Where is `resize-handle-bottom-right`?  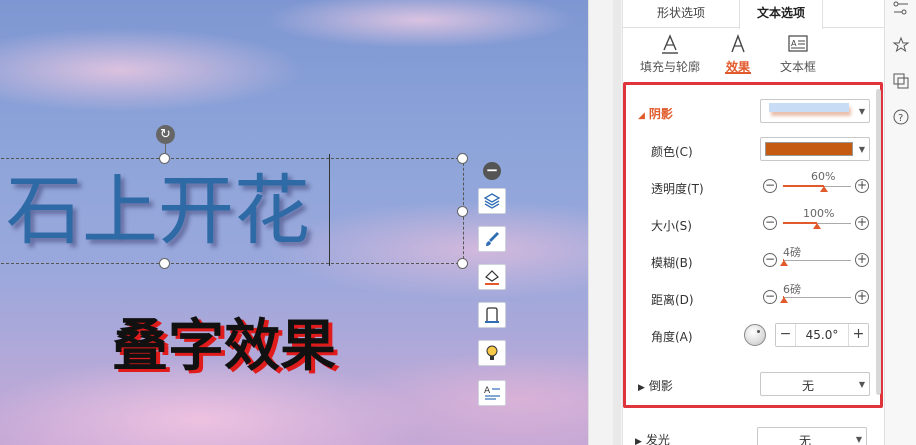
resize-handle-bottom-right is located at coordinates (462, 263).